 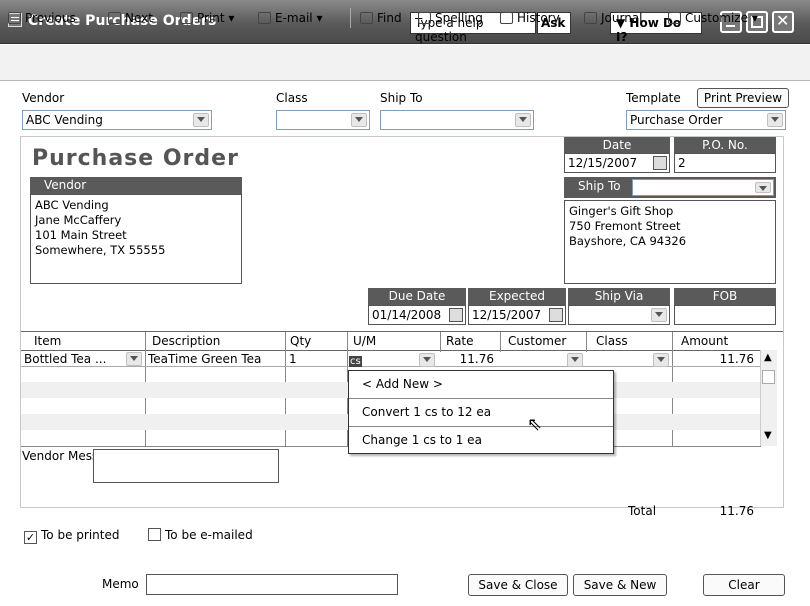 I want to click on vendor-box-header: Vendor, so click(x=136, y=185).